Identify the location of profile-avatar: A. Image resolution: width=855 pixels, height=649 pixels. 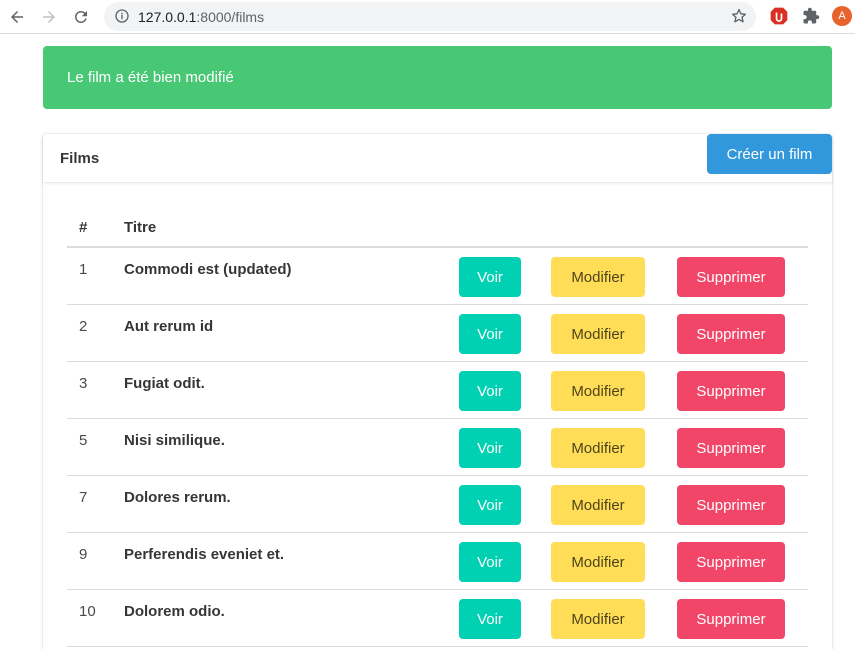
(842, 16).